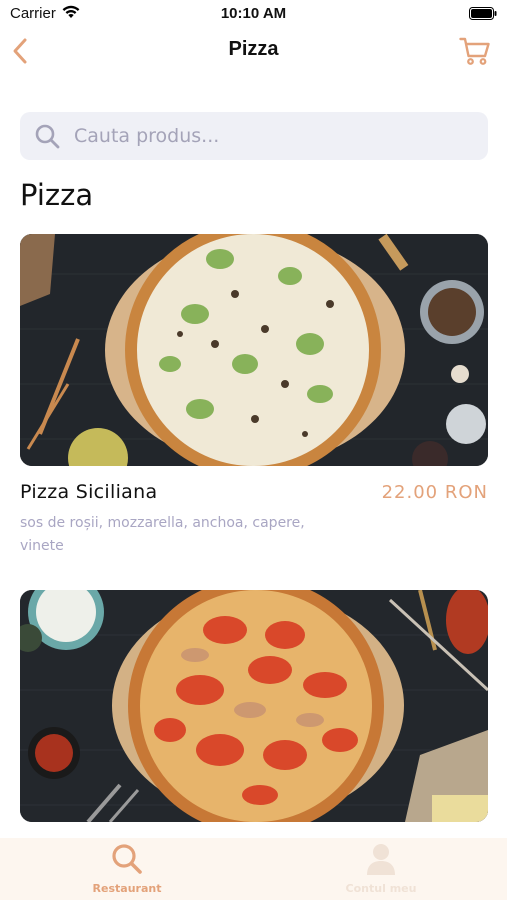 Image resolution: width=507 pixels, height=900 pixels. What do you see at coordinates (483, 13) in the screenshot?
I see `battery-icon` at bounding box center [483, 13].